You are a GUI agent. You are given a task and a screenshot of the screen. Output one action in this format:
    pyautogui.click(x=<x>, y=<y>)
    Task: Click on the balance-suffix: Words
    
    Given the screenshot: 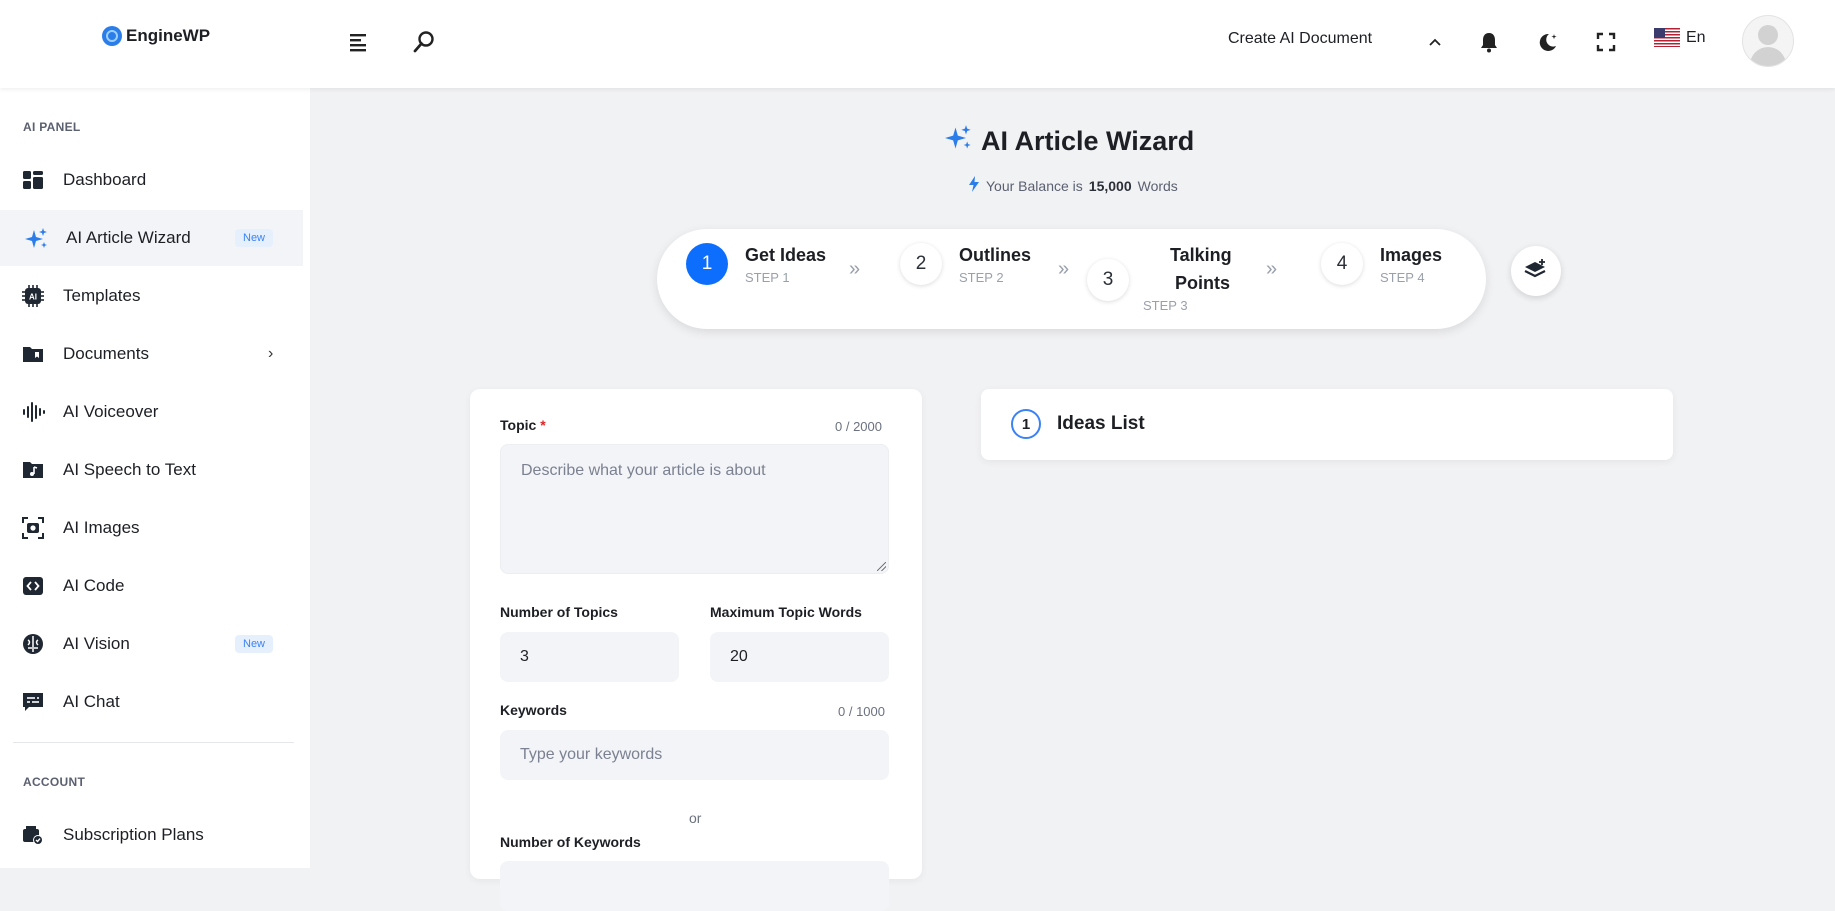 What is the action you would take?
    pyautogui.click(x=1157, y=185)
    